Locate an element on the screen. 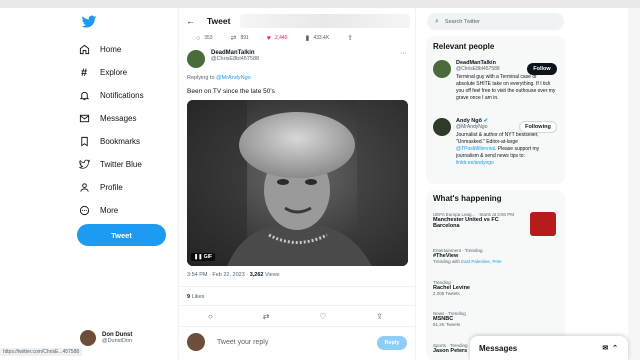 This screenshot has height=360, width=640. messages-drawer-icons: ✉ ⌃ is located at coordinates (610, 348).